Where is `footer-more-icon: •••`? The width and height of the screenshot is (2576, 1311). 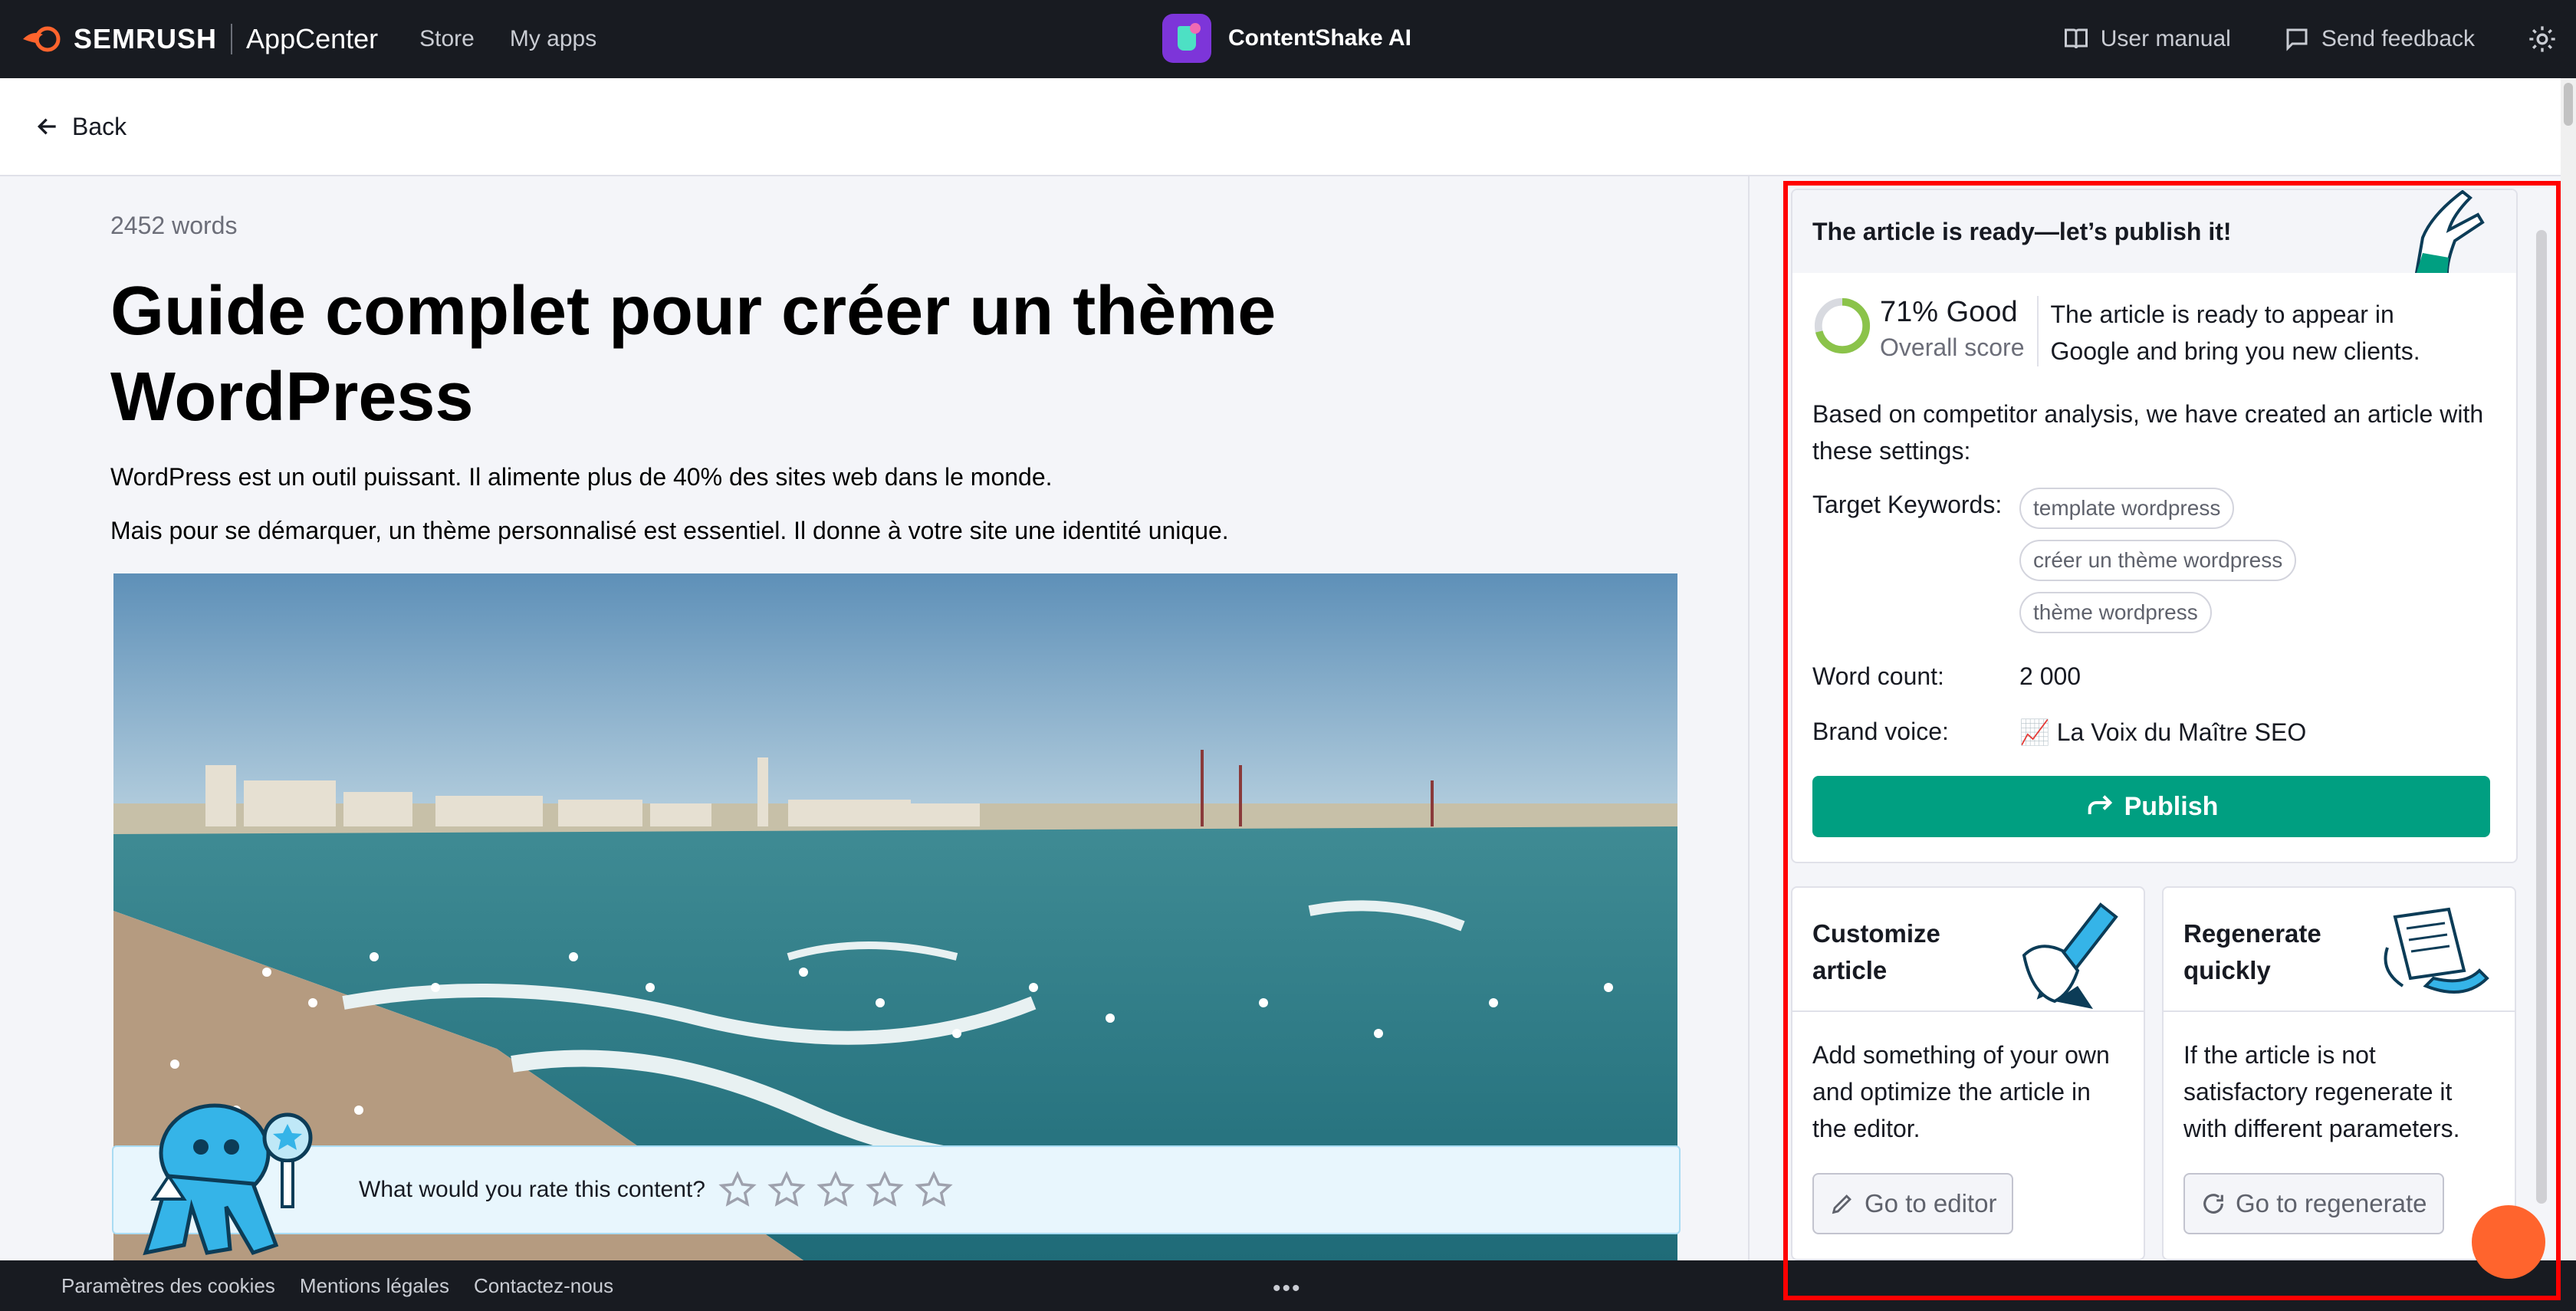 footer-more-icon: ••• is located at coordinates (1287, 1289).